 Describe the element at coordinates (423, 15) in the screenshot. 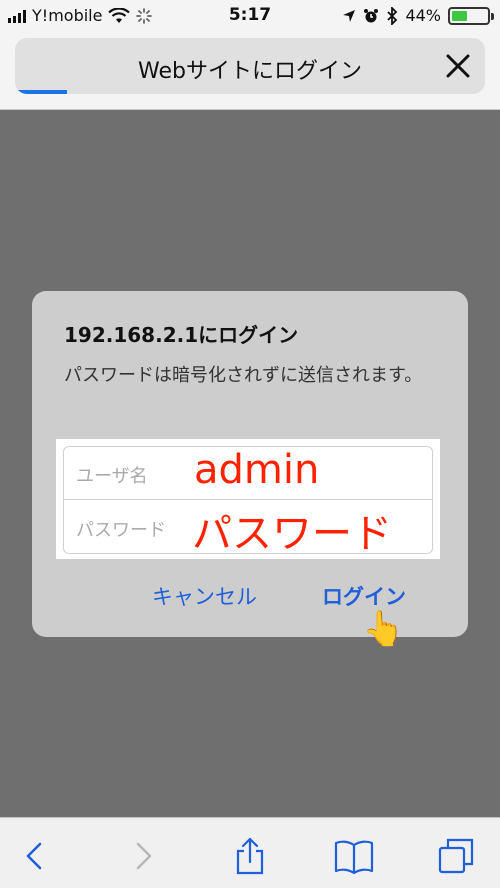

I see `battery-percent: 44%` at that location.